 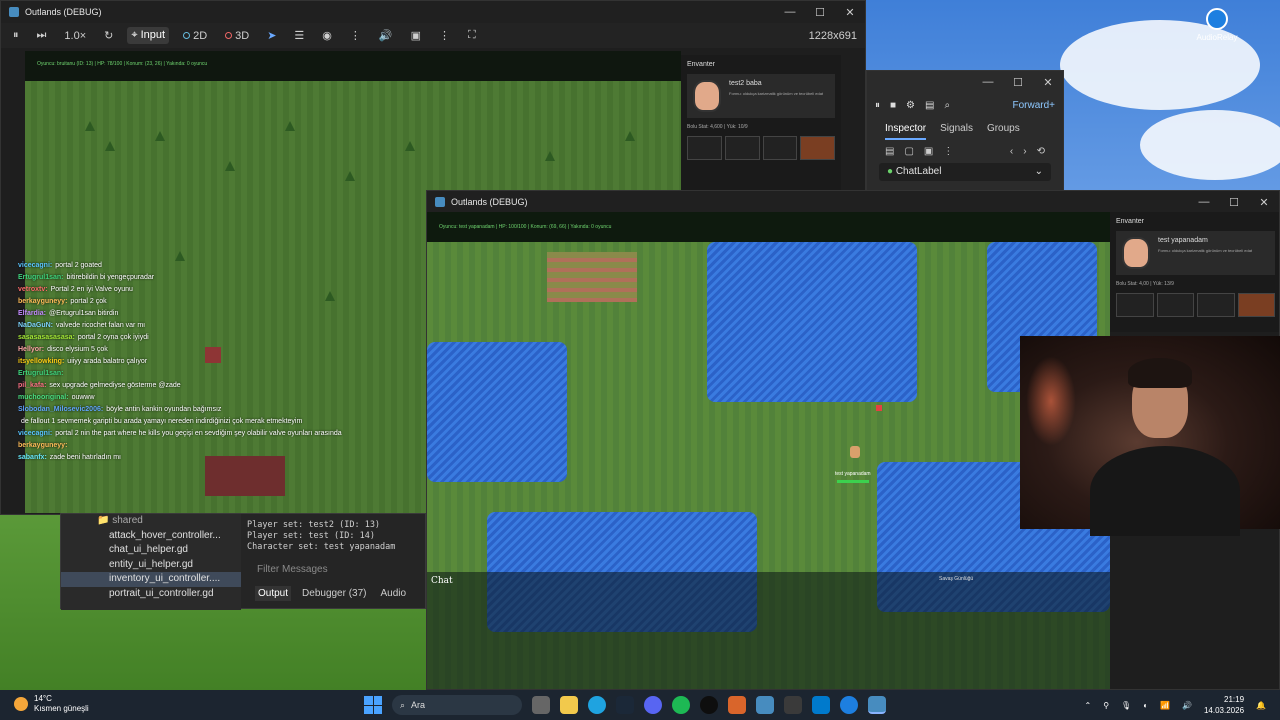 What do you see at coordinates (75, 36) in the screenshot?
I see `speed-selector: 1.0×` at bounding box center [75, 36].